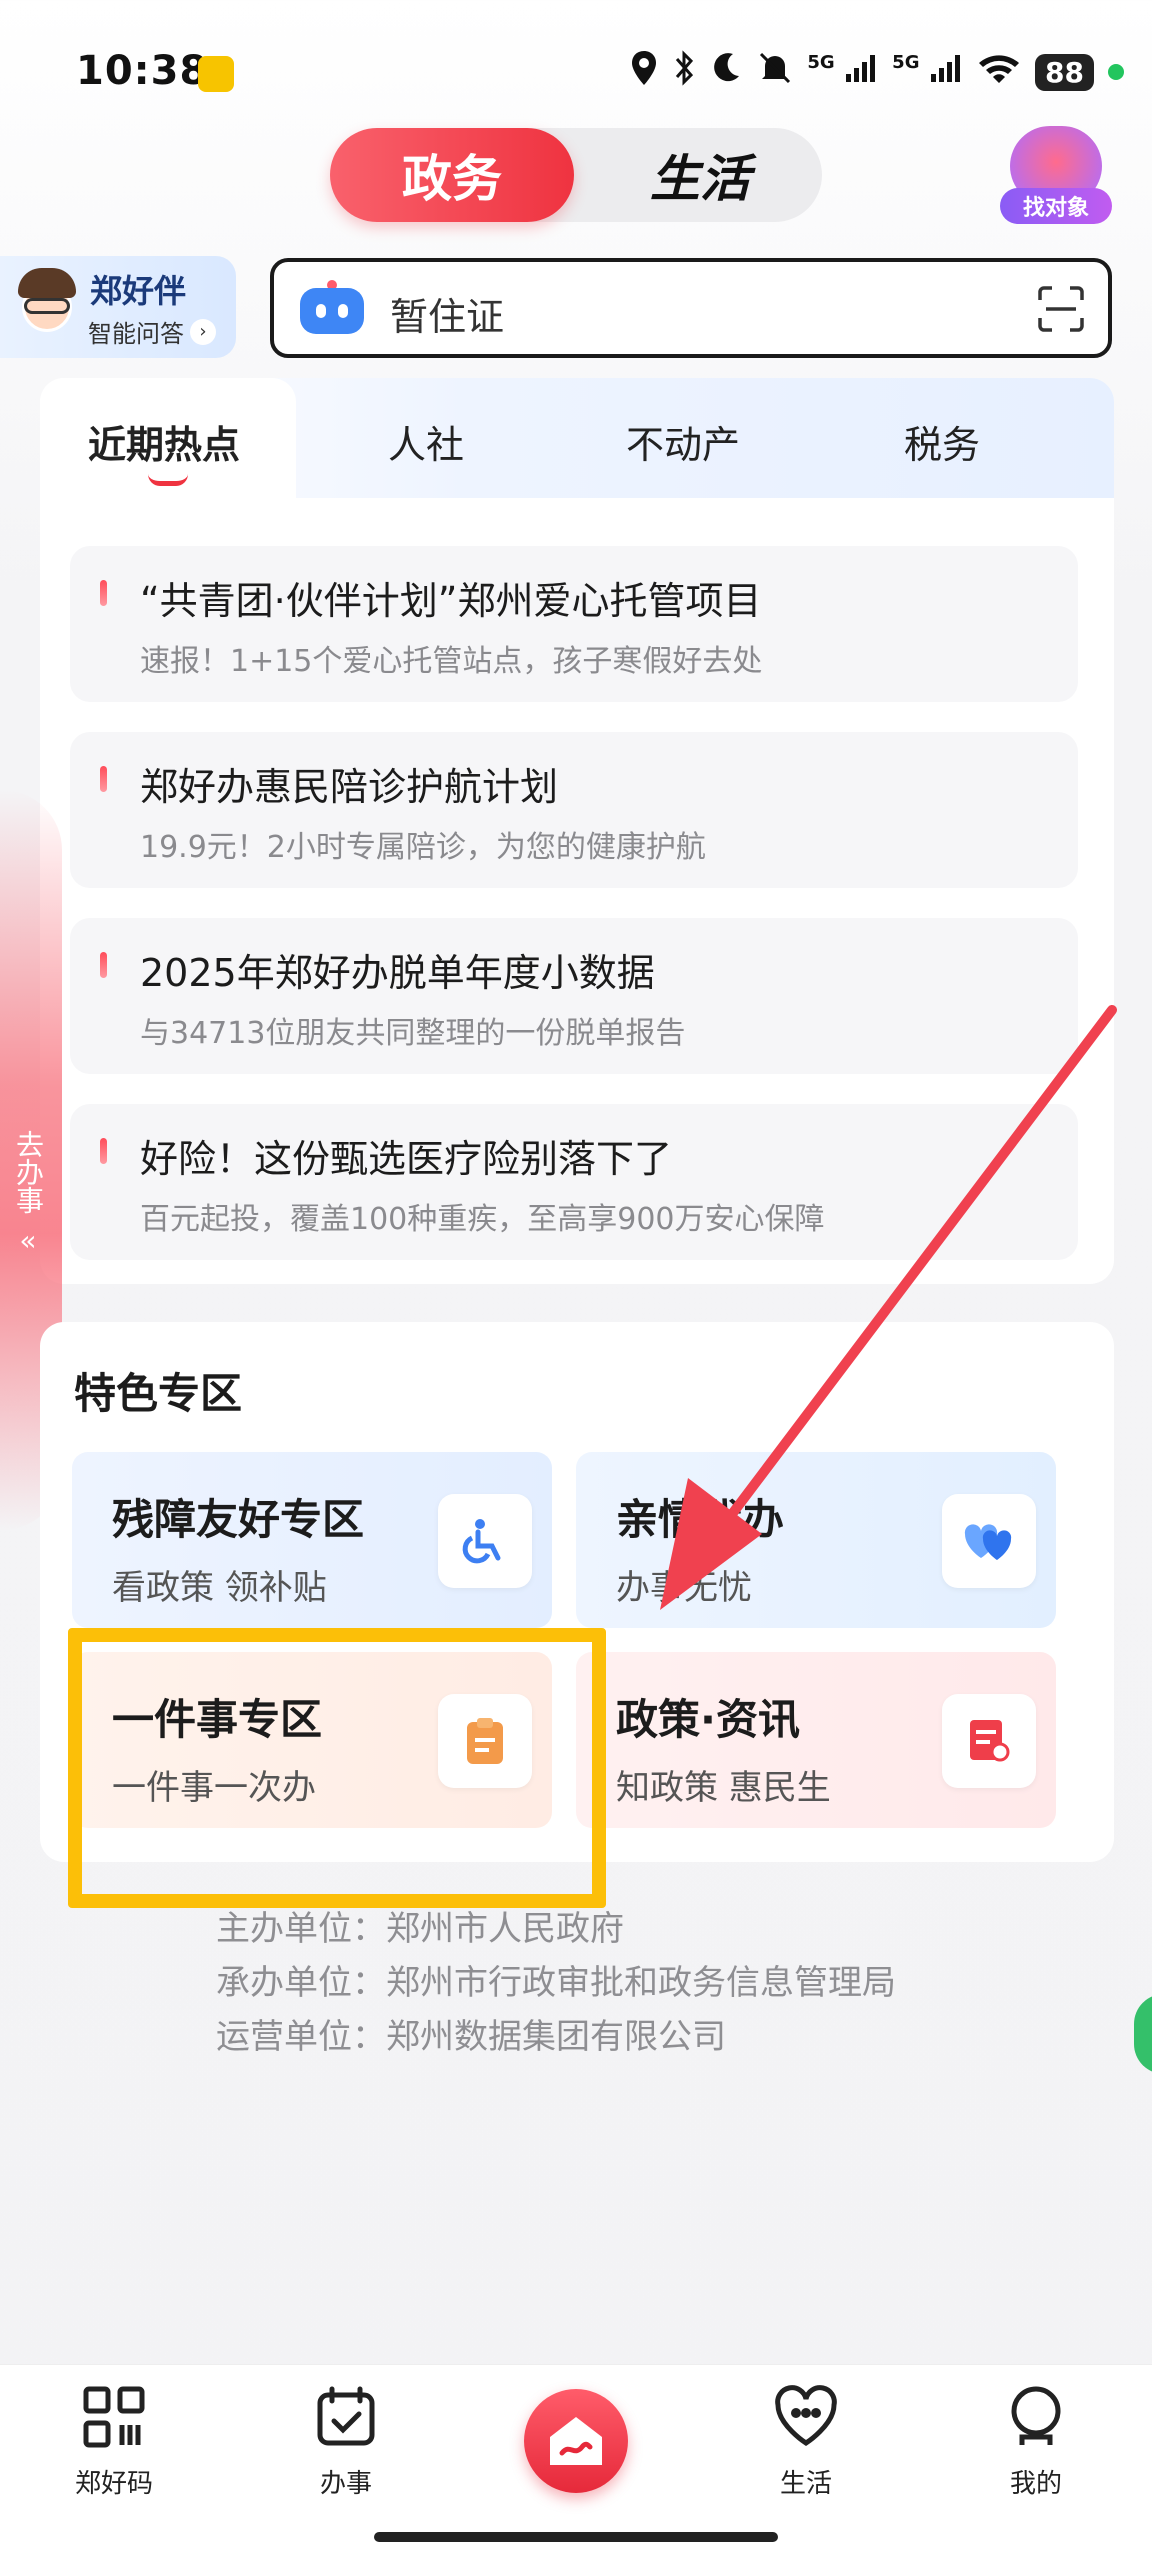  What do you see at coordinates (989, 1741) in the screenshot?
I see `certificate-icon` at bounding box center [989, 1741].